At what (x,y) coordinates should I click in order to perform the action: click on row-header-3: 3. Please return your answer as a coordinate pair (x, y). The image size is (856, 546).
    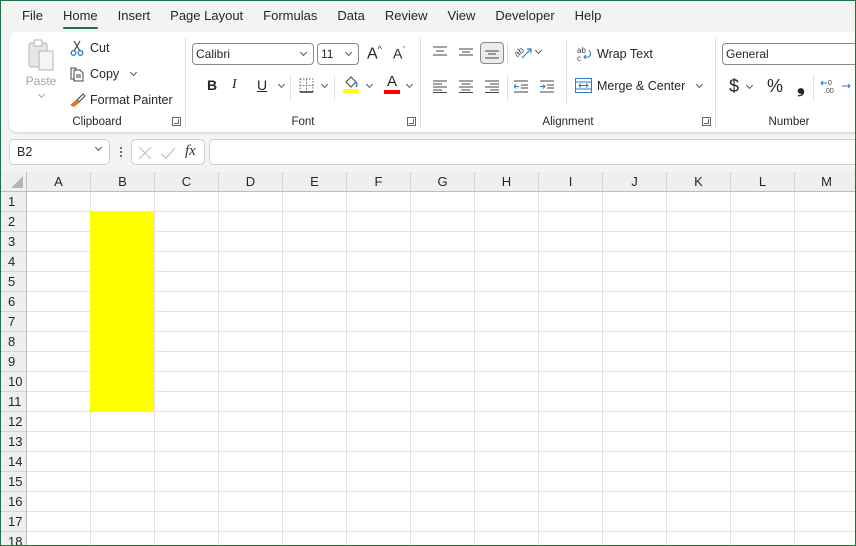
    Looking at the image, I should click on (14, 242).